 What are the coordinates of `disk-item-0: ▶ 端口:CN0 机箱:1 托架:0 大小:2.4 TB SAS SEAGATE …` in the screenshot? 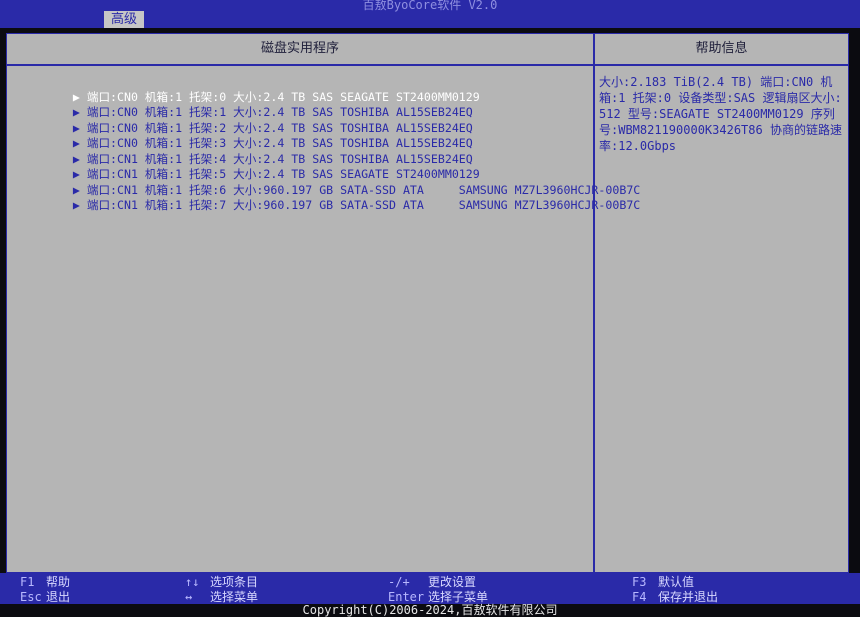 It's located at (300, 89).